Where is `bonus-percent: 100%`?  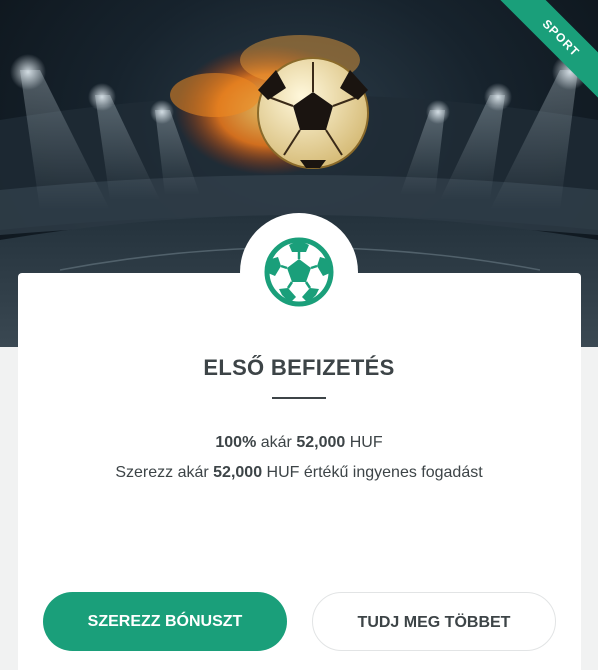 bonus-percent: 100% is located at coordinates (236, 442).